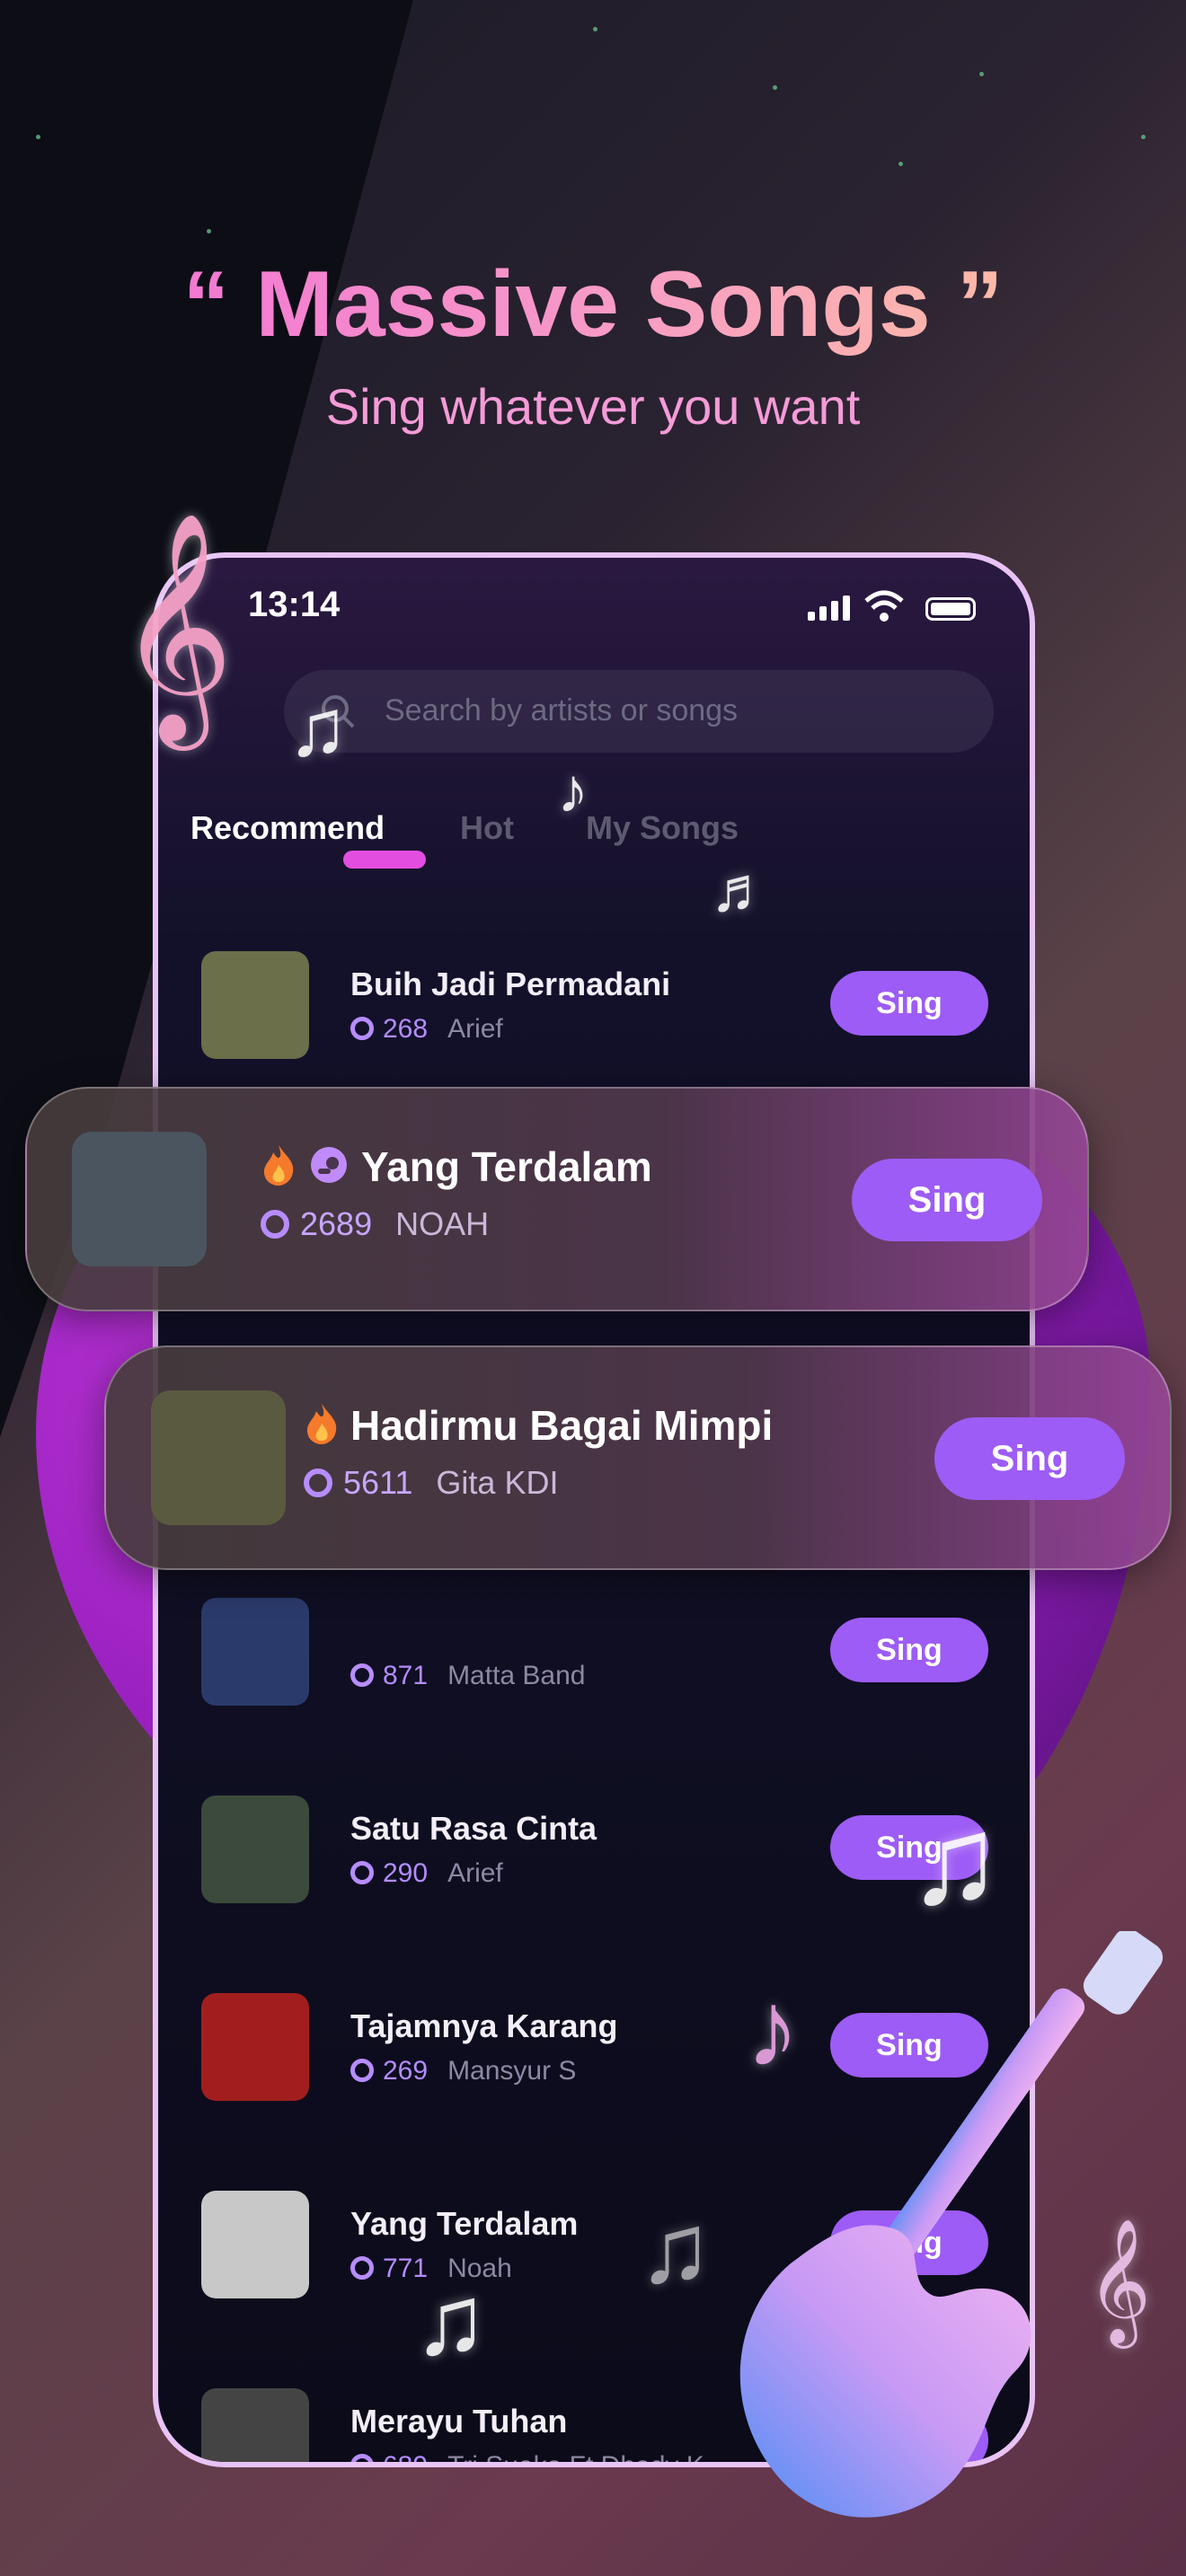 The width and height of the screenshot is (1186, 2576). What do you see at coordinates (406, 2459) in the screenshot?
I see `song-plays: 689` at bounding box center [406, 2459].